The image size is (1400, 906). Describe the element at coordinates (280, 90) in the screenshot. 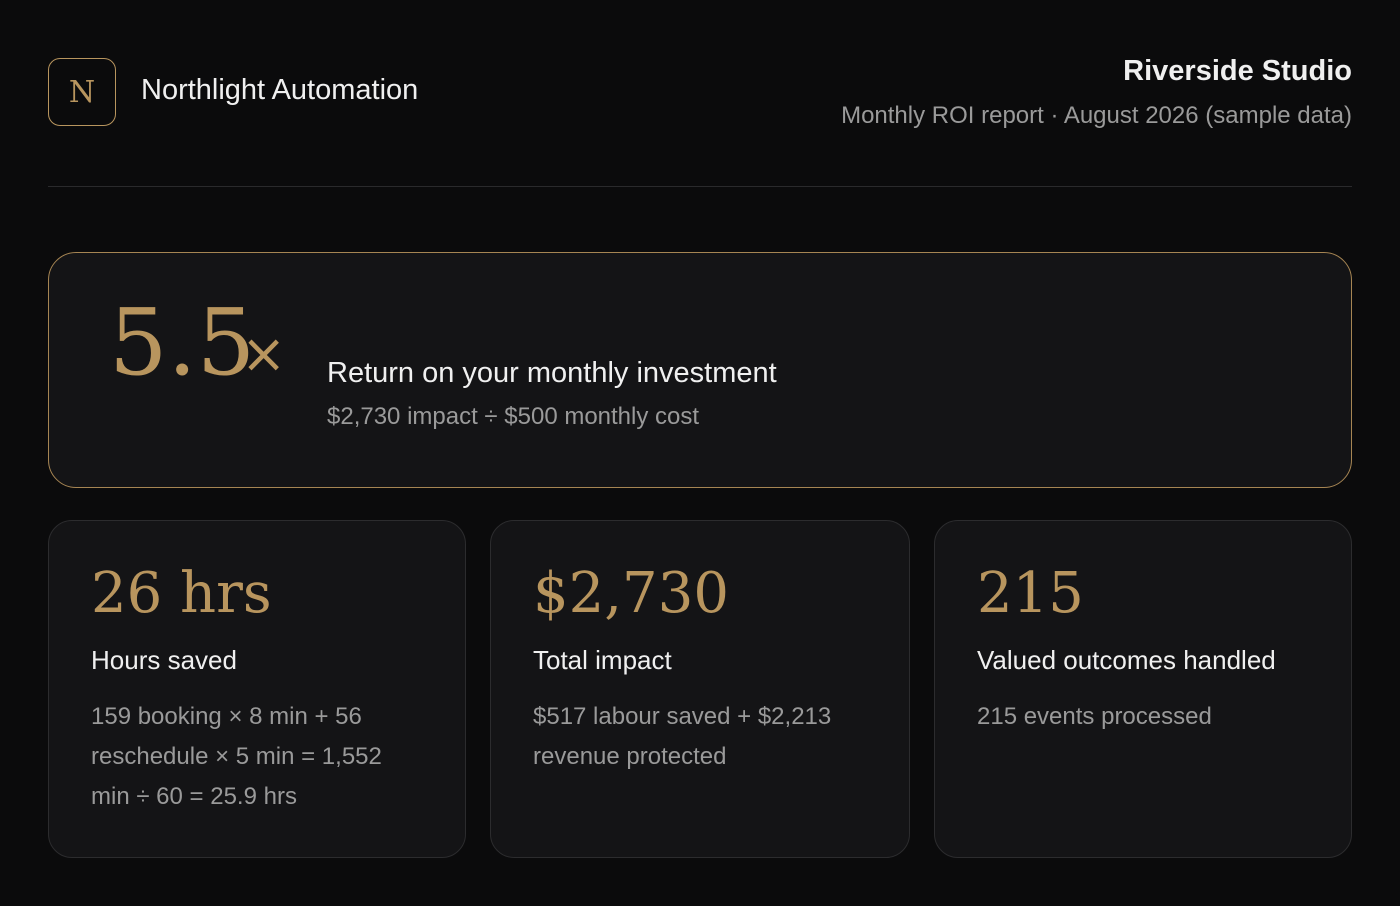

I see `brand-name: Northlight Automation` at that location.